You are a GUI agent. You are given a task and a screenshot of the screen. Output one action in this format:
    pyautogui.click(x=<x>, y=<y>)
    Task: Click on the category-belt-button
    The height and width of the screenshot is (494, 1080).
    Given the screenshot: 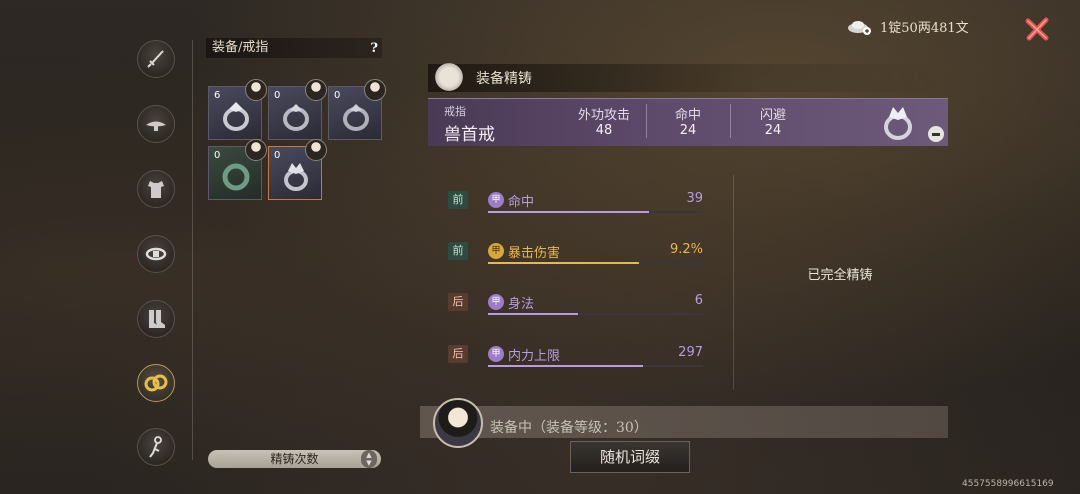 What is the action you would take?
    pyautogui.click(x=156, y=254)
    